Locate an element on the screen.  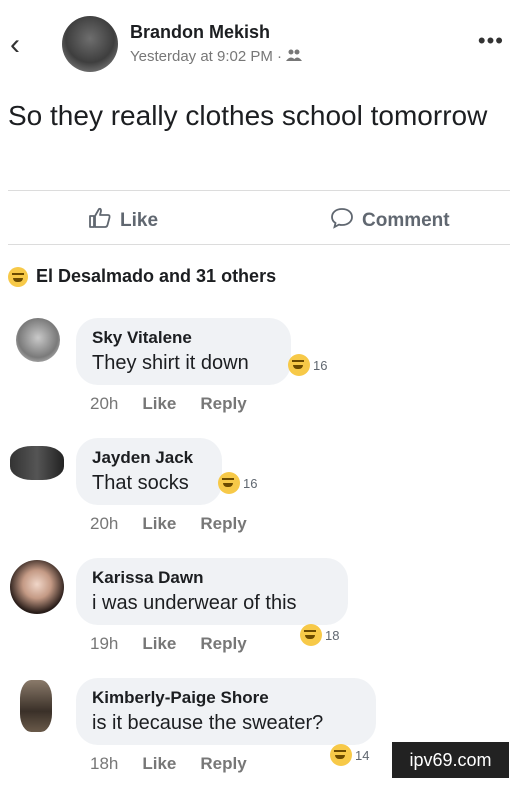
post-author: Brandon Mekish is located at coordinates (200, 32).